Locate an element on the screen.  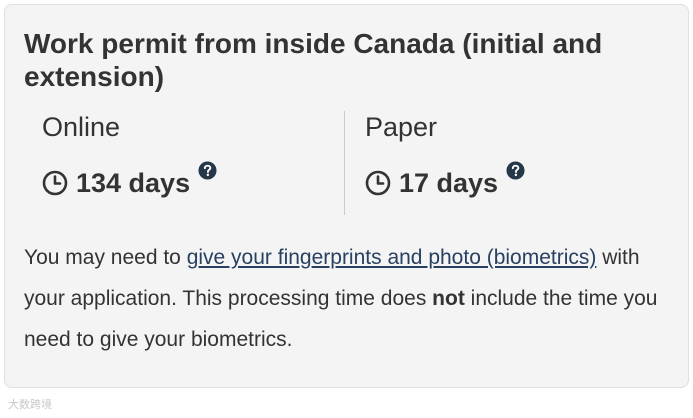
paper-time-row: 17 days is located at coordinates (515, 182).